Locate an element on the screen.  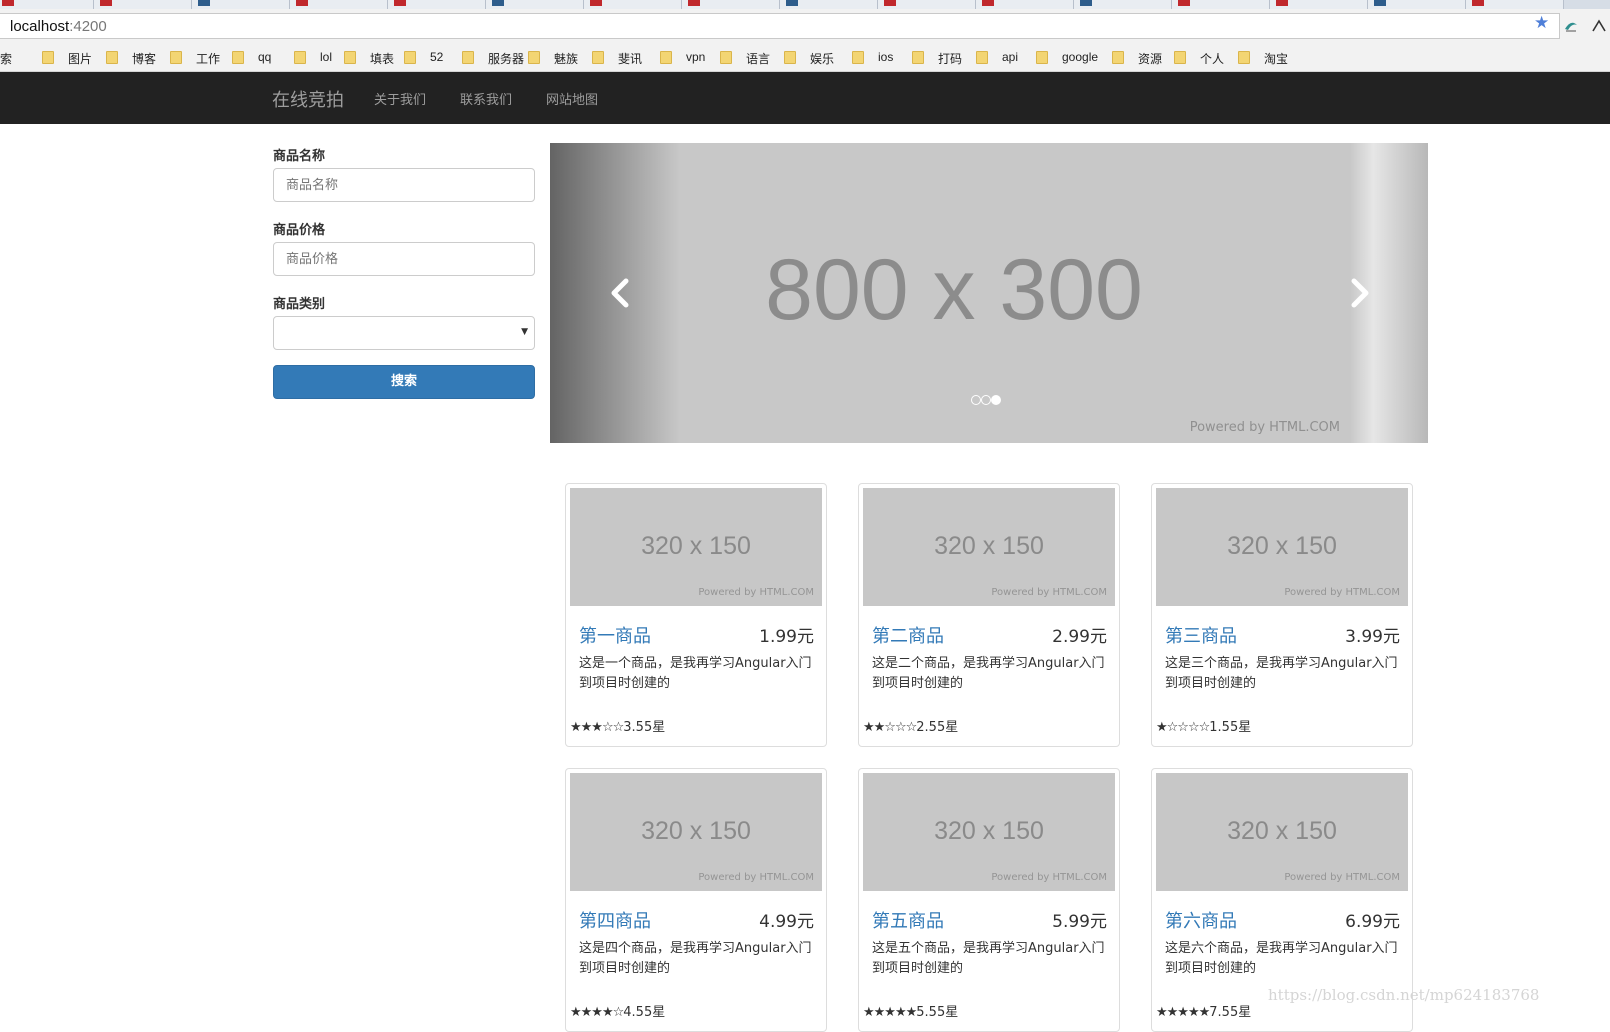
bookmark-label: ios is located at coordinates (886, 57).